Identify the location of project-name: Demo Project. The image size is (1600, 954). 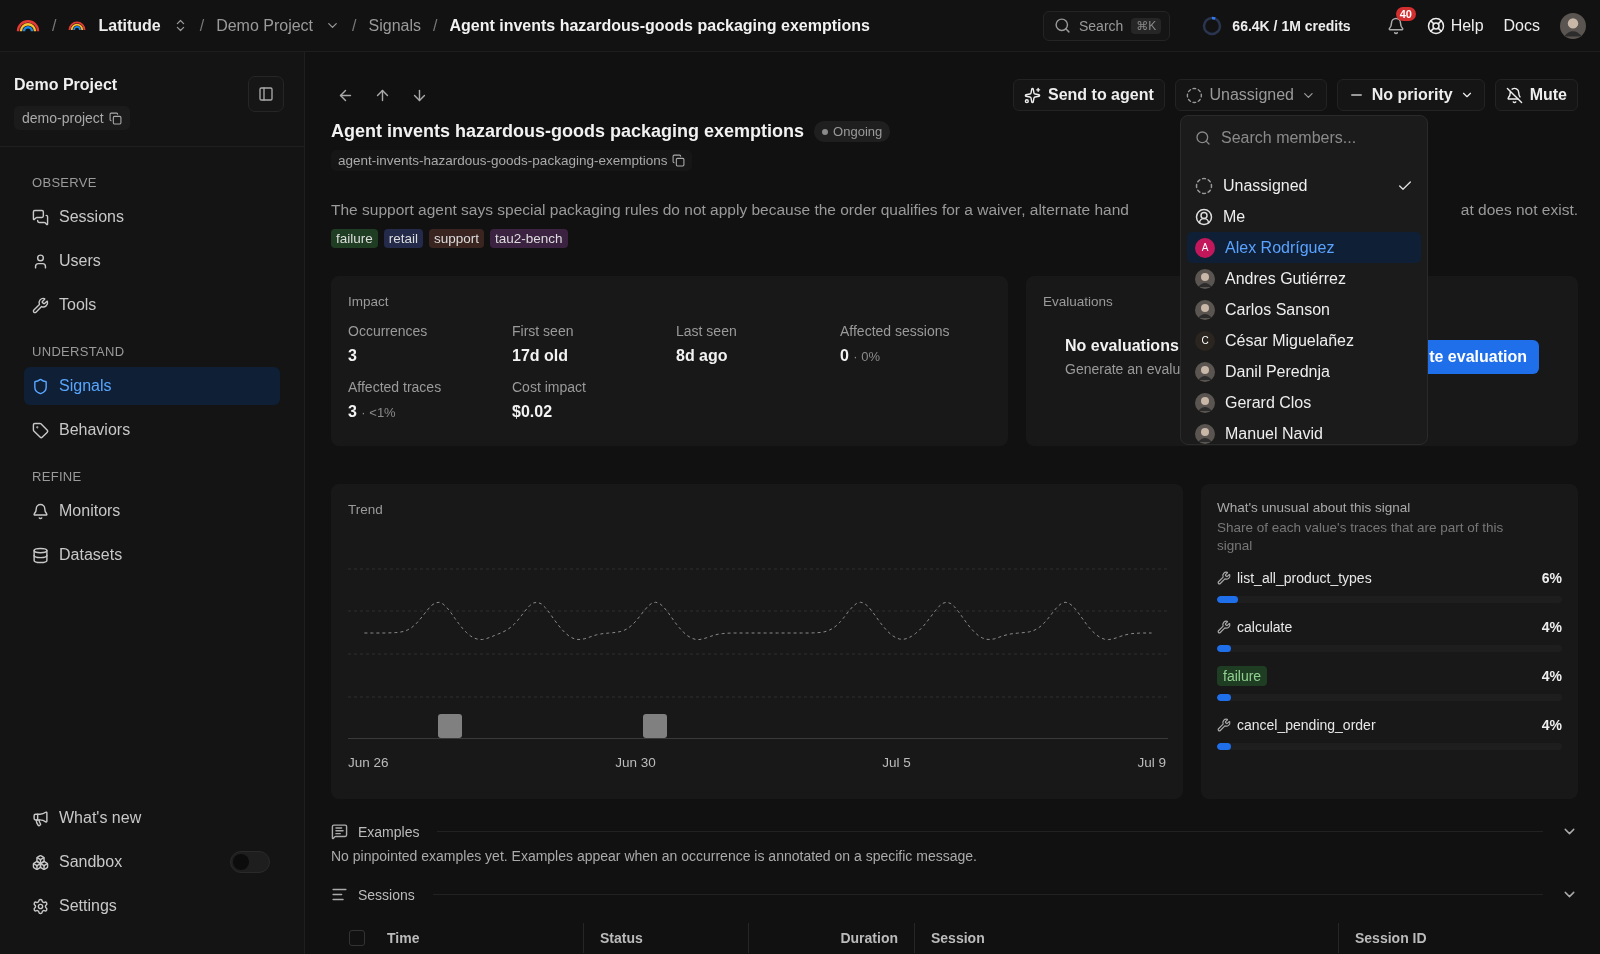
(66, 85).